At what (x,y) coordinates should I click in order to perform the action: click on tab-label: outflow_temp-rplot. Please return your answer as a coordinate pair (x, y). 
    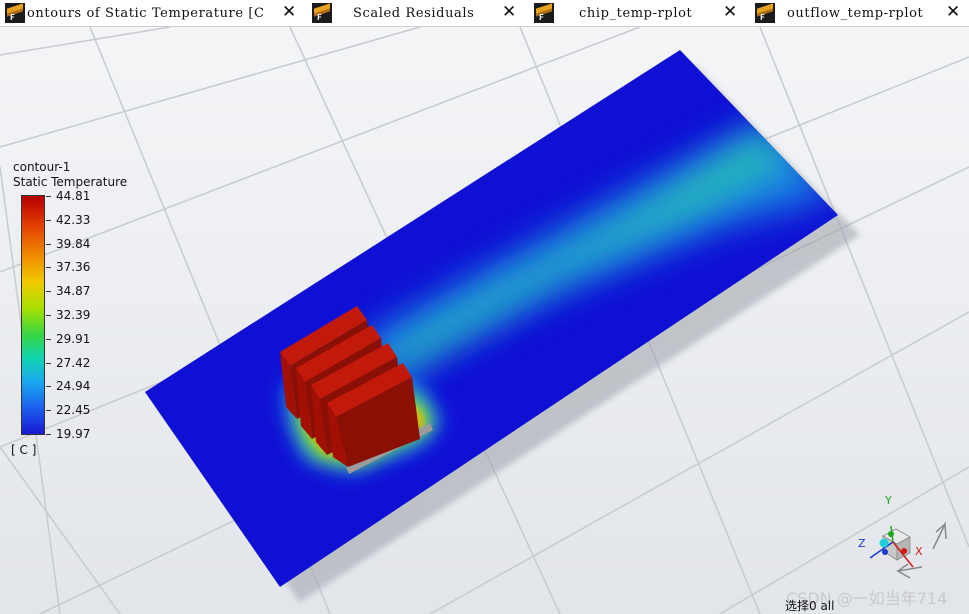
    Looking at the image, I should click on (855, 13).